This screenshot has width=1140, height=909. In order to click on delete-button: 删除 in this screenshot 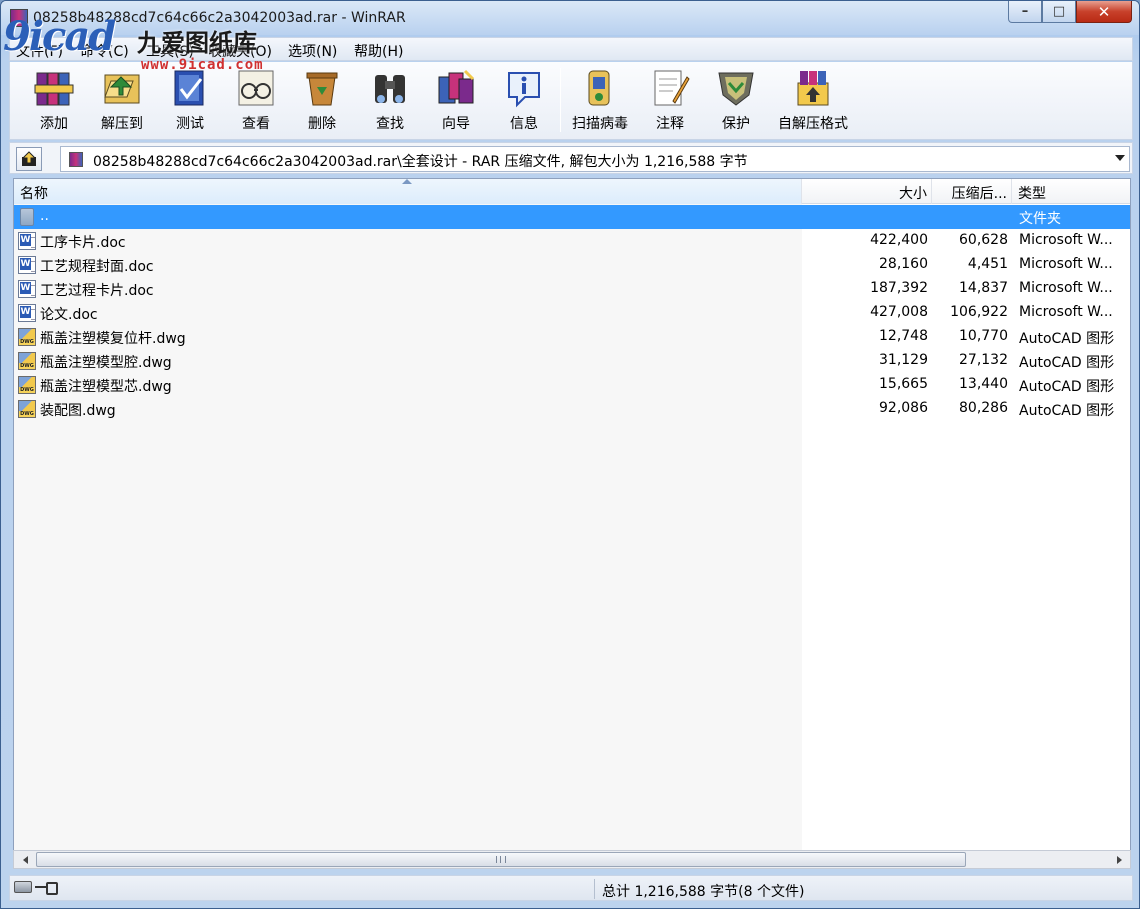, I will do `click(322, 101)`.